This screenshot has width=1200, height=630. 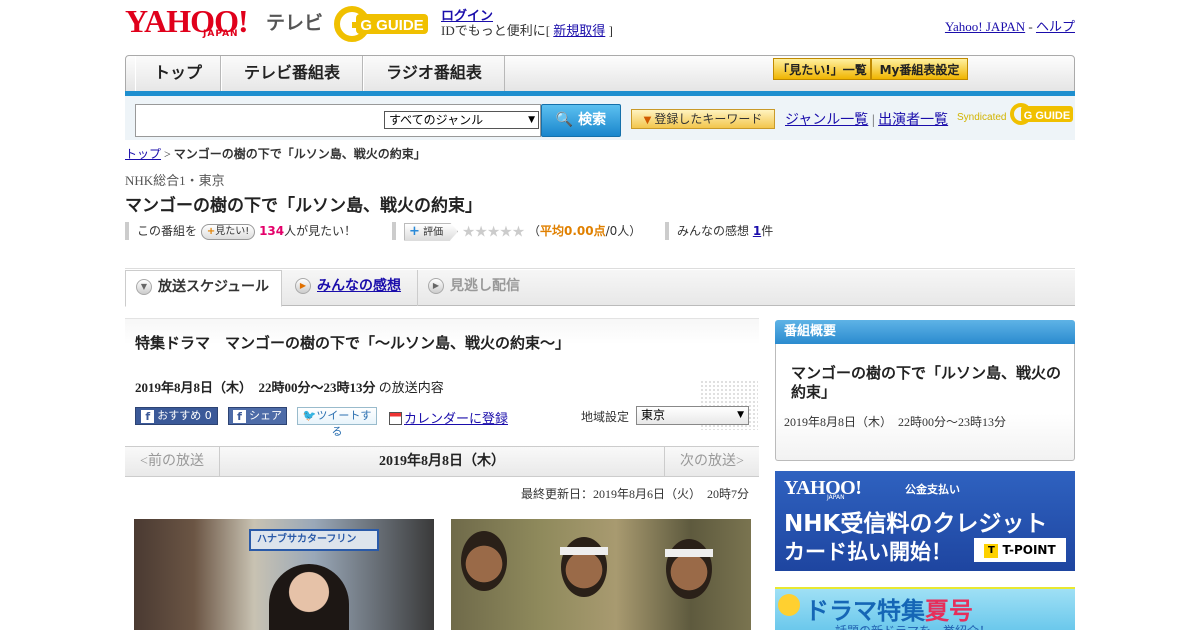 What do you see at coordinates (623, 231) in the screenshot?
I see `avg-suffix: /0人）` at bounding box center [623, 231].